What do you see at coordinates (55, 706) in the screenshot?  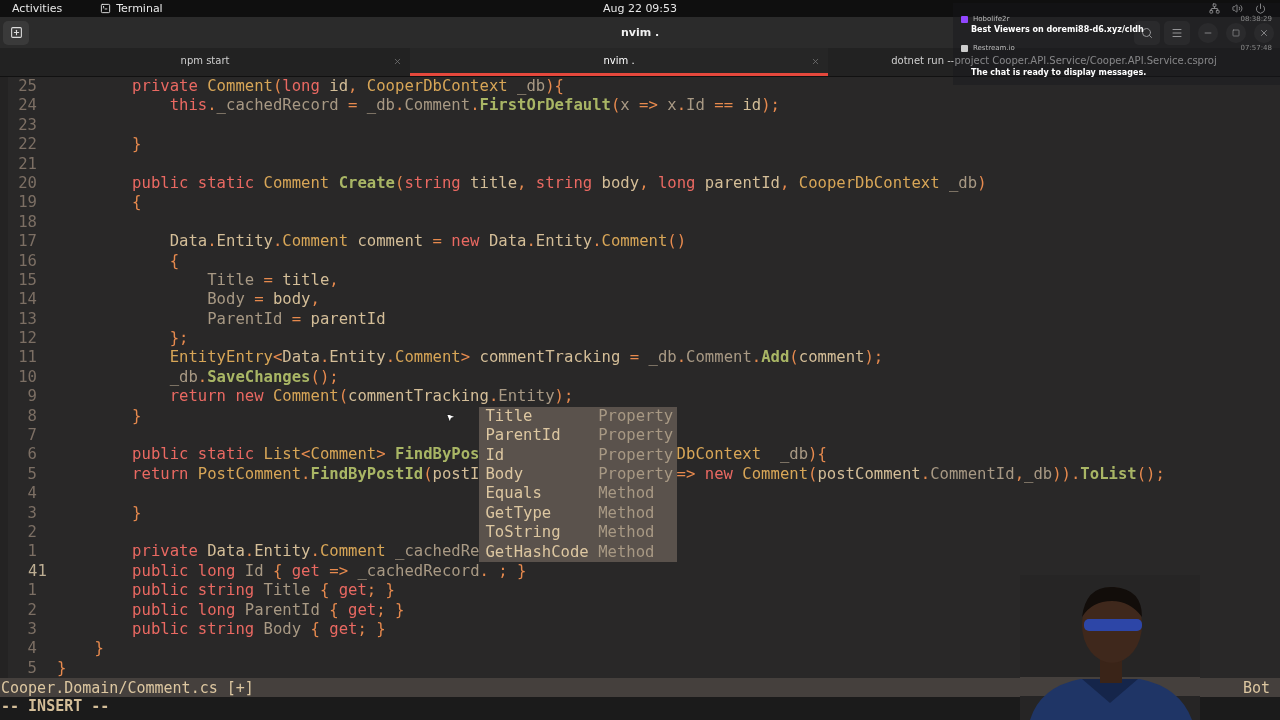 I see `mode-indicator: -- INSERT --` at bounding box center [55, 706].